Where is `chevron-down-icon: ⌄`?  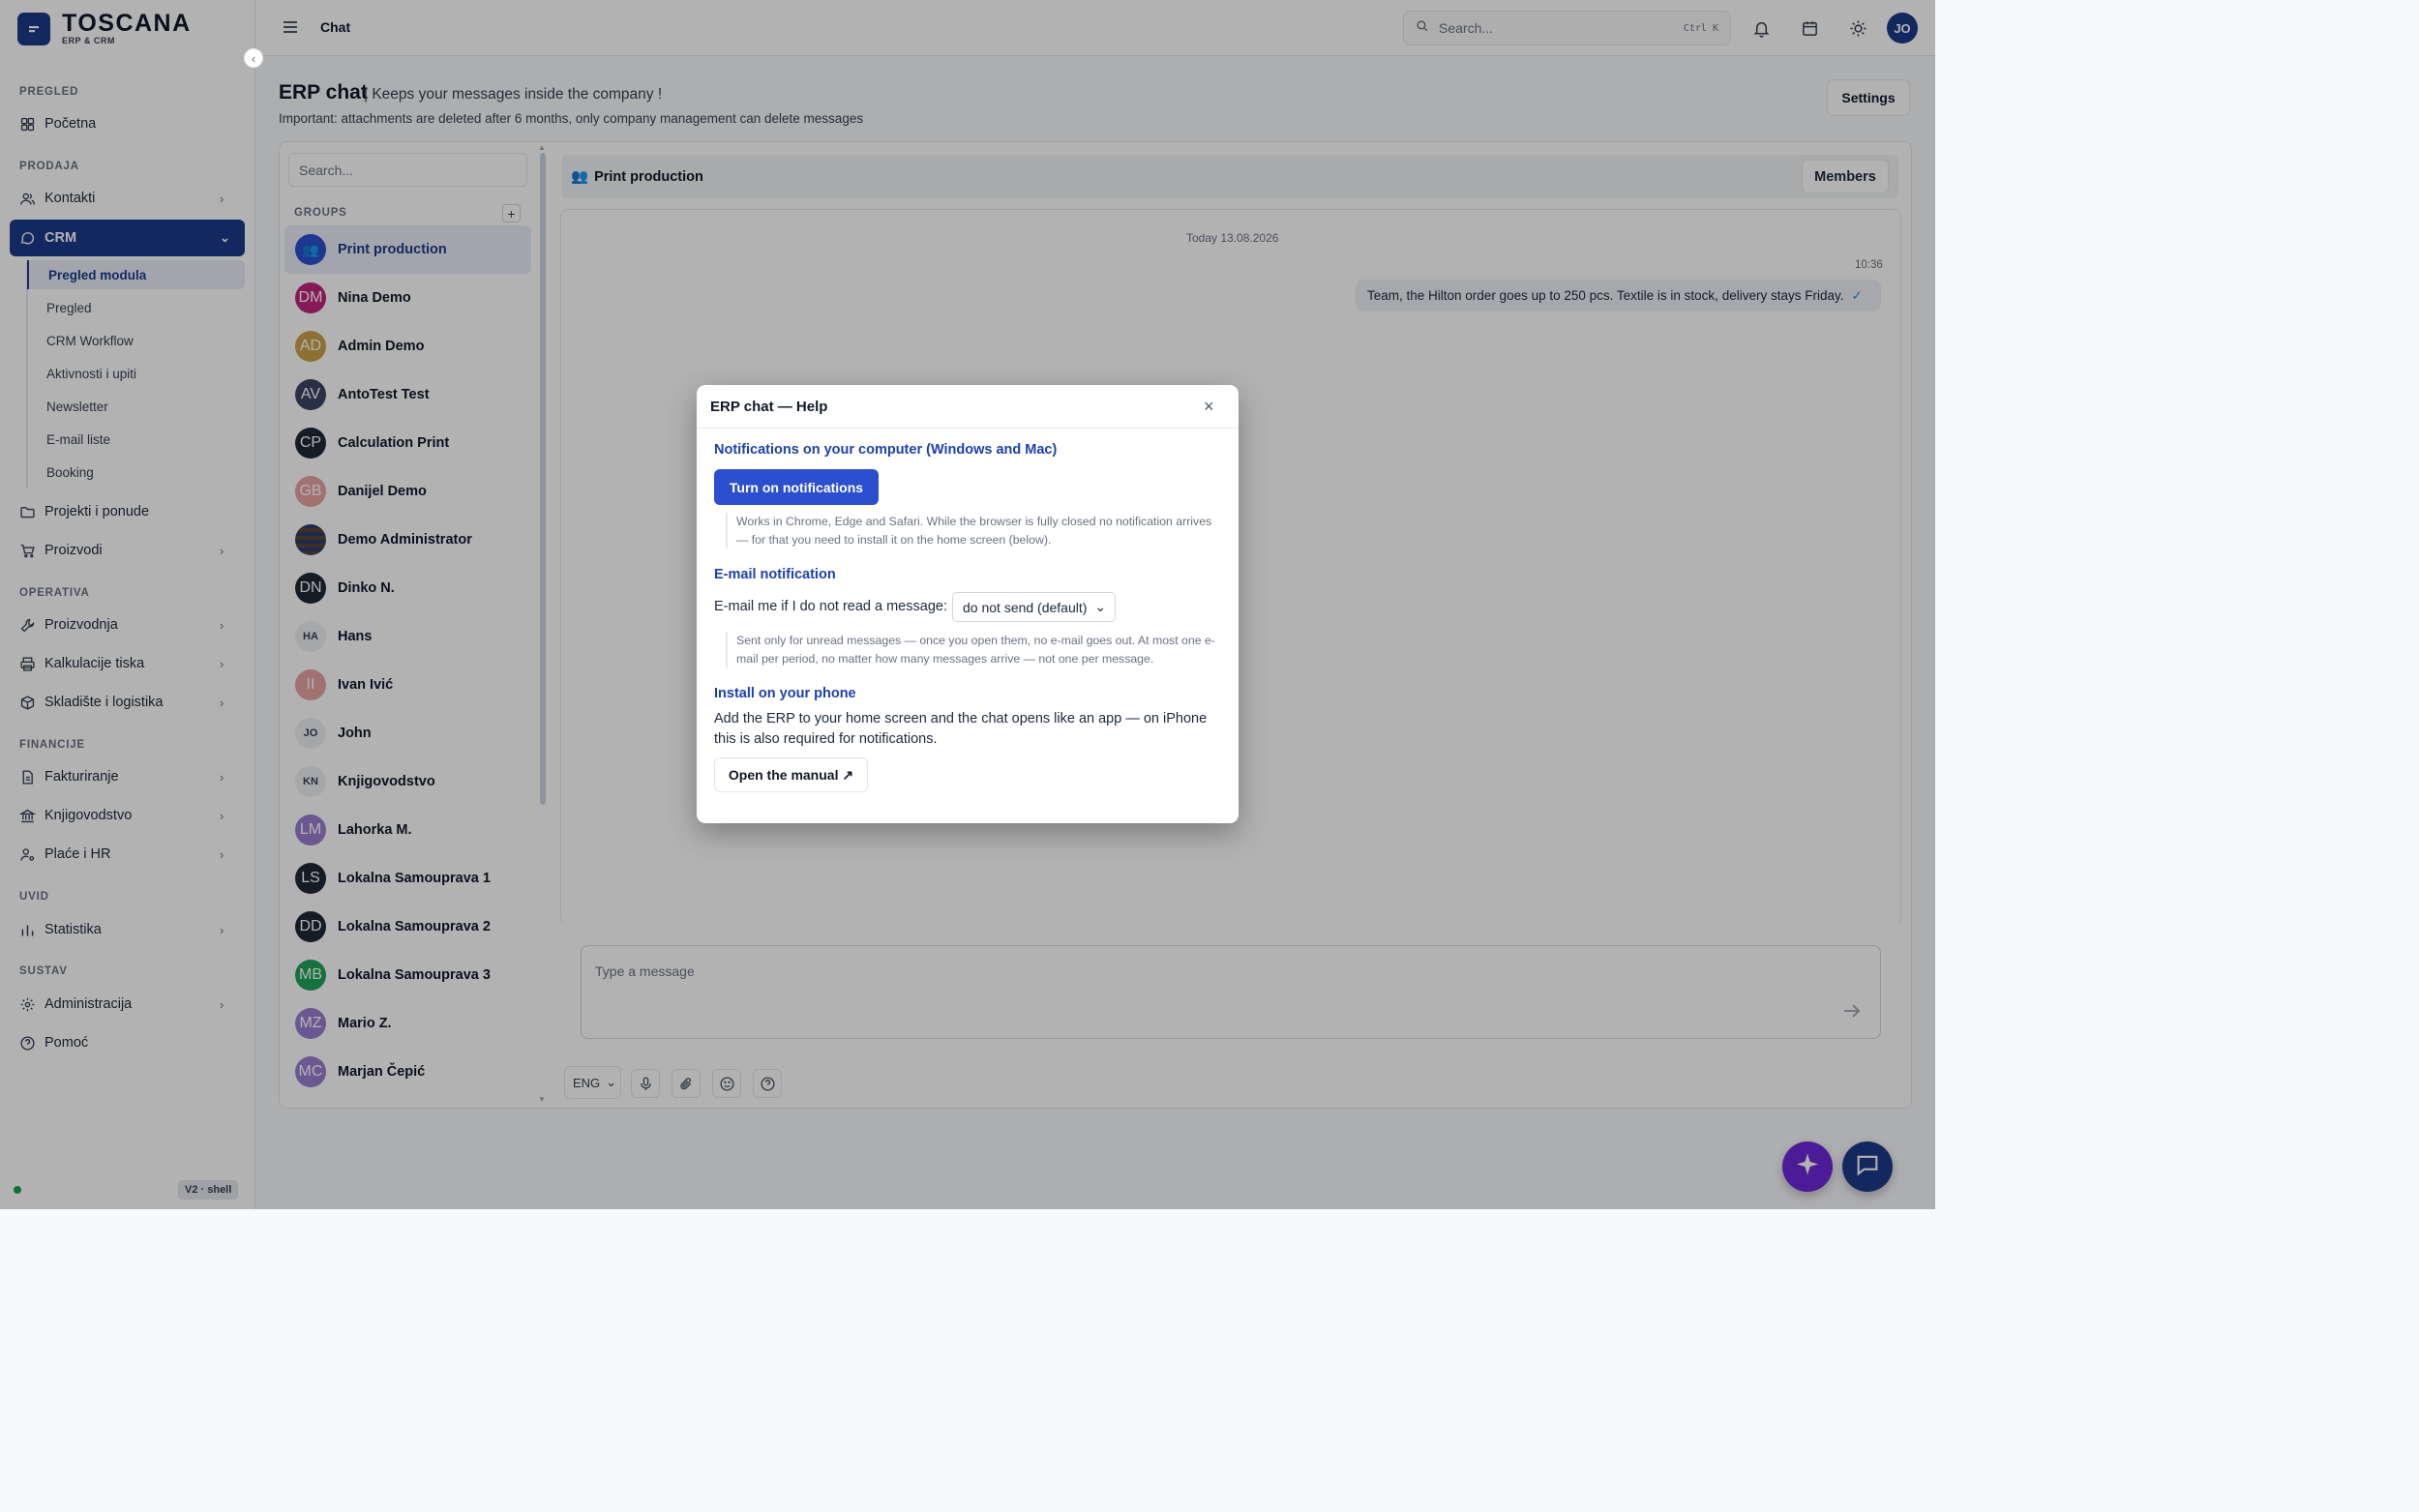 chevron-down-icon: ⌄ is located at coordinates (1101, 606).